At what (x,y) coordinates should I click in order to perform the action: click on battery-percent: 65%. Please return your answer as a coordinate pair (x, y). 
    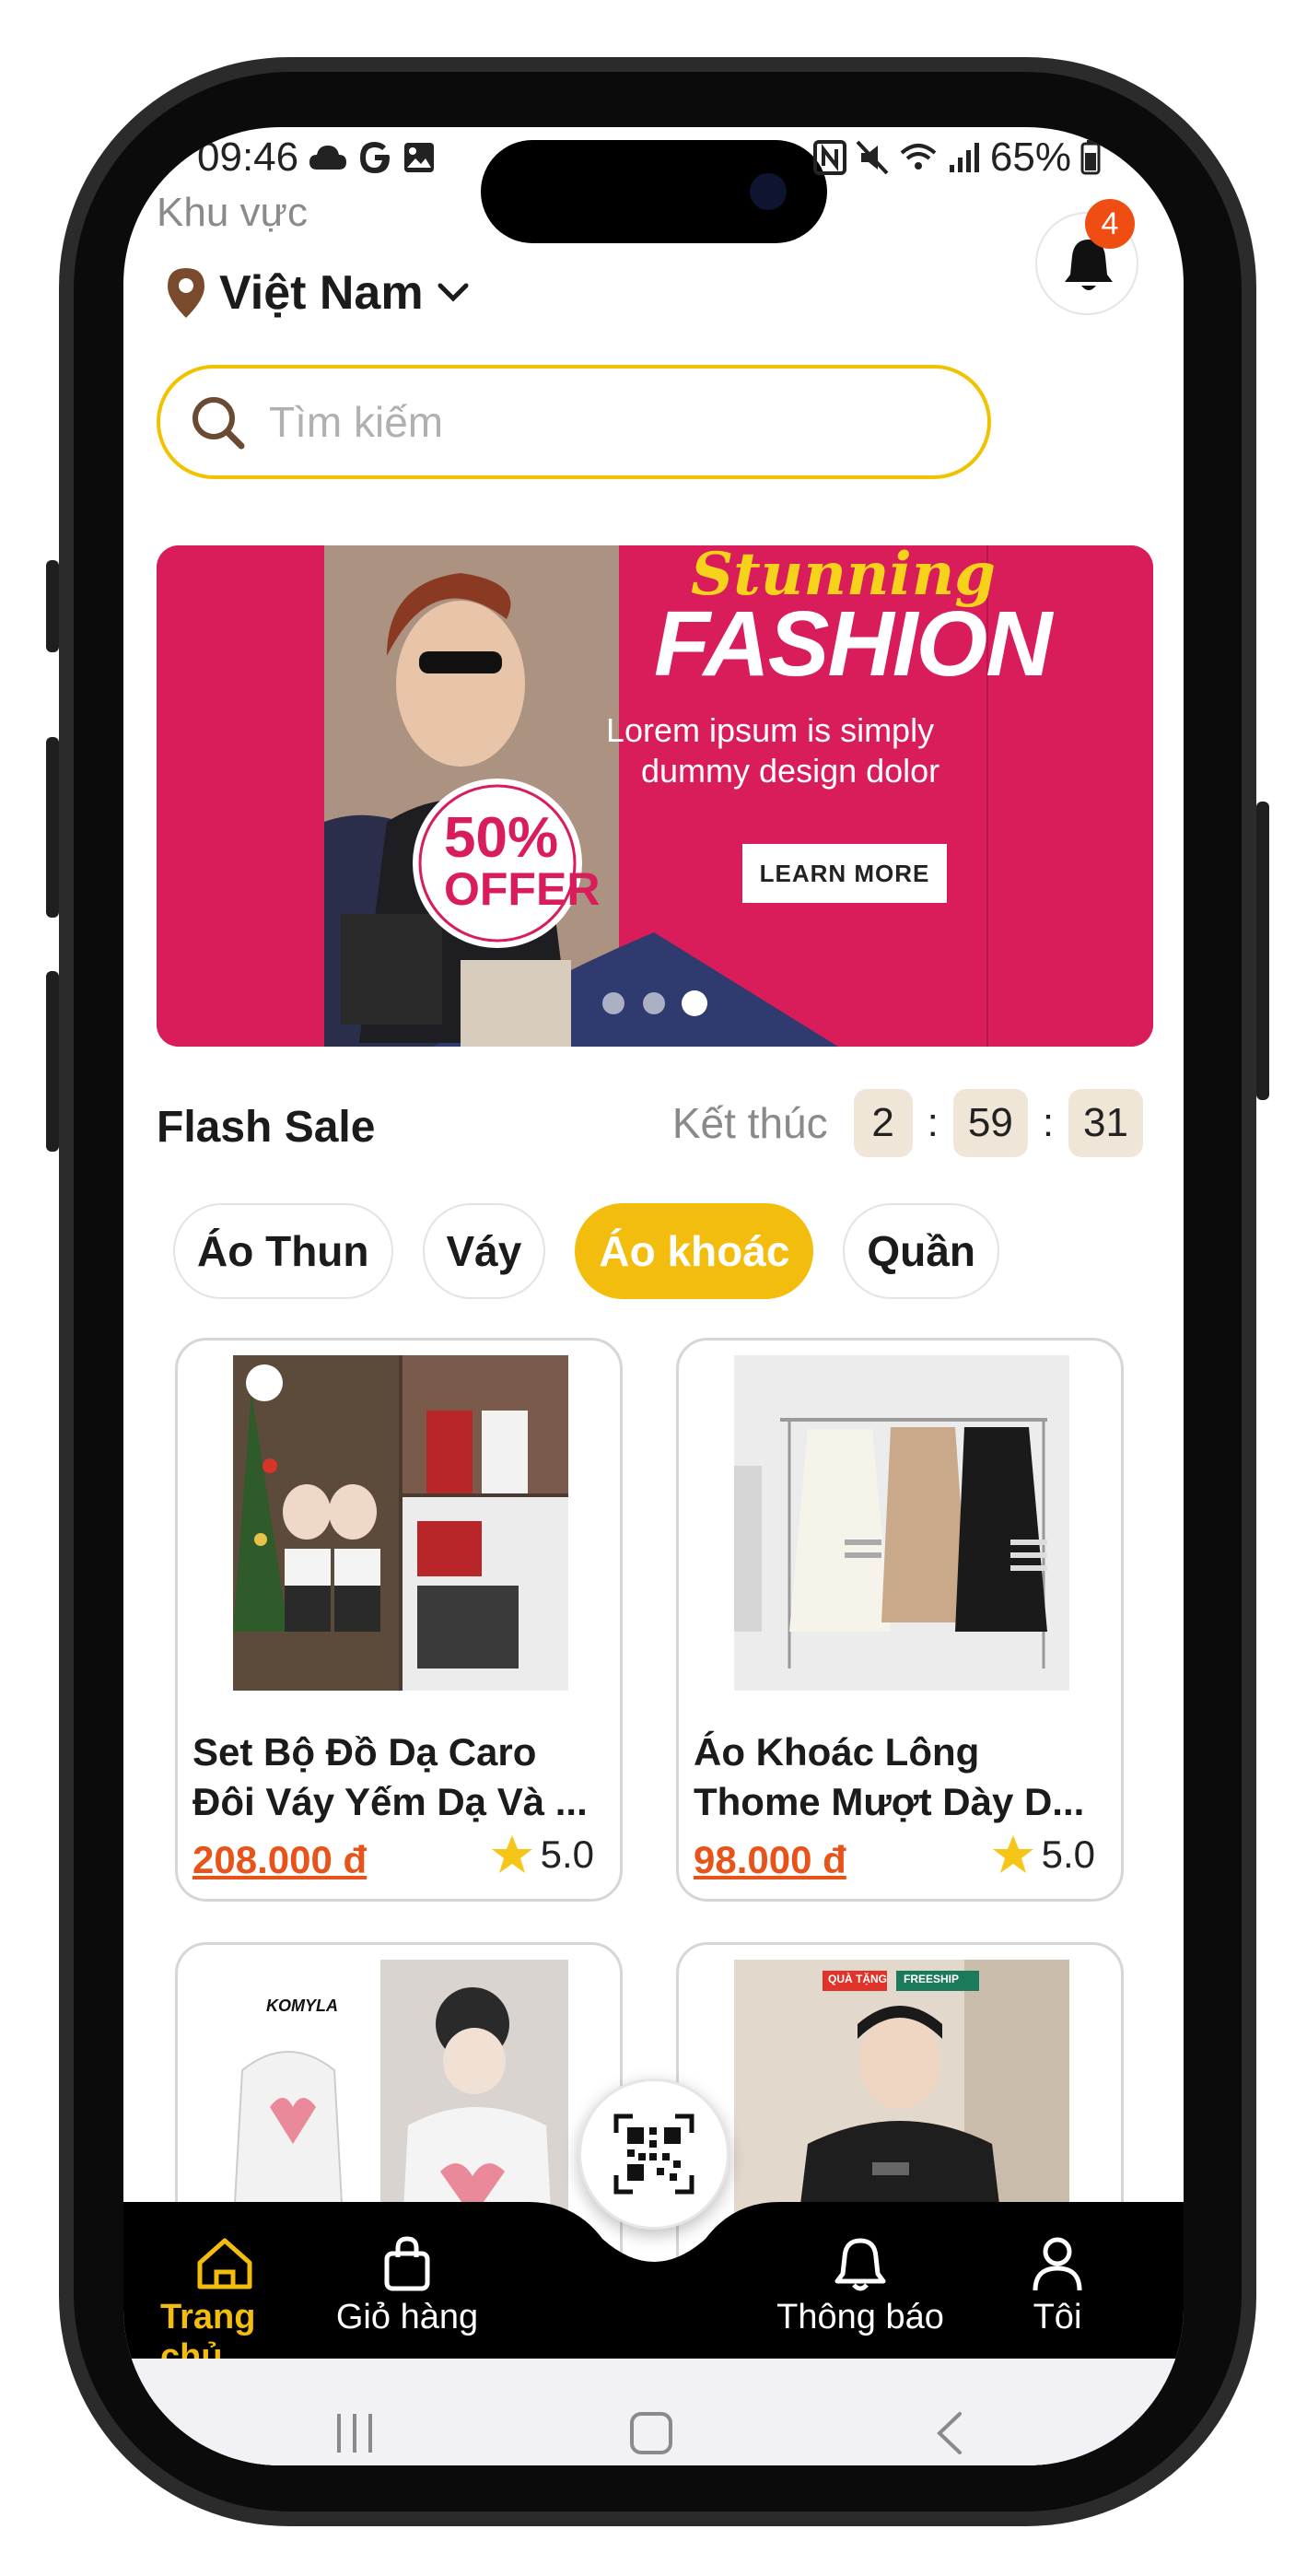
    Looking at the image, I should click on (1030, 157).